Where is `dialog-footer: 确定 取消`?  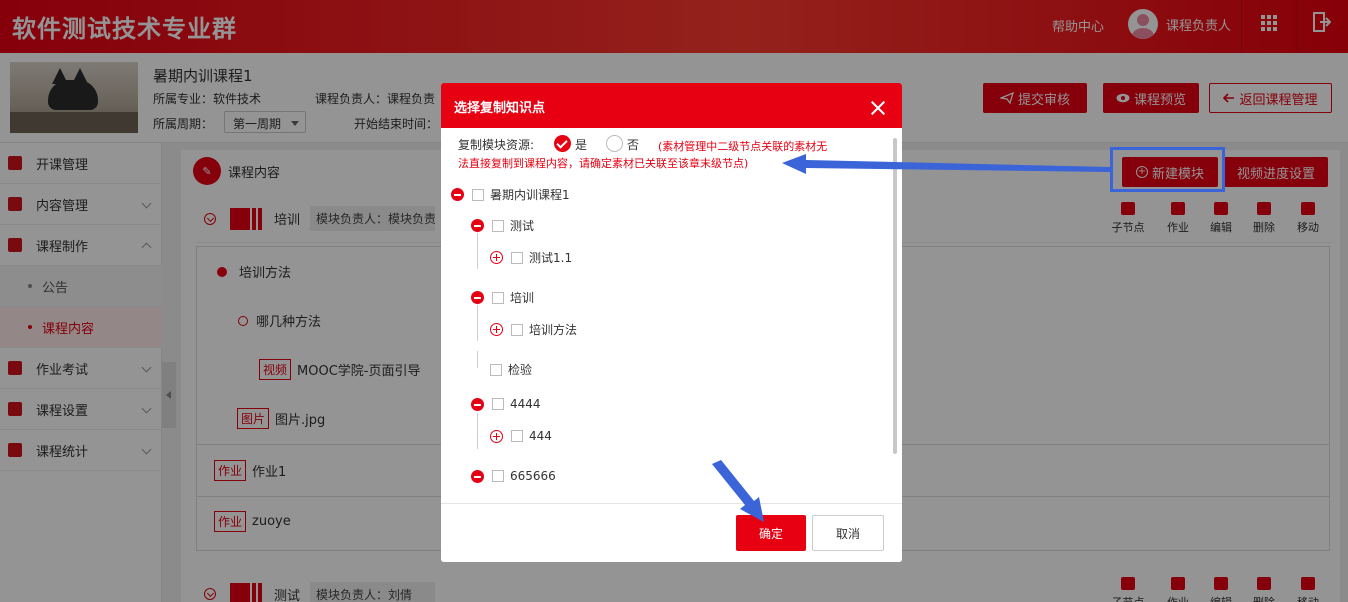
dialog-footer: 确定 取消 is located at coordinates (671, 532).